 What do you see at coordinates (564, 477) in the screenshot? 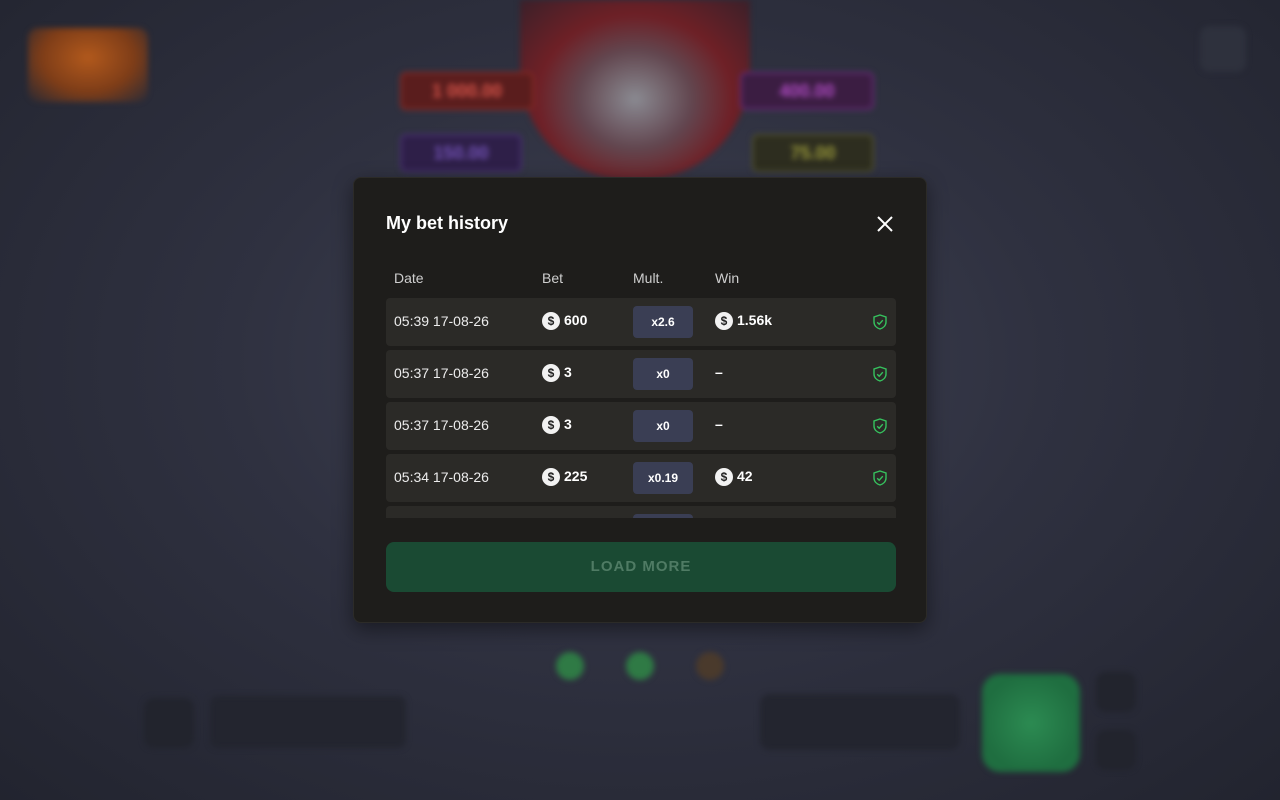
I see `bet-amount: $225` at bounding box center [564, 477].